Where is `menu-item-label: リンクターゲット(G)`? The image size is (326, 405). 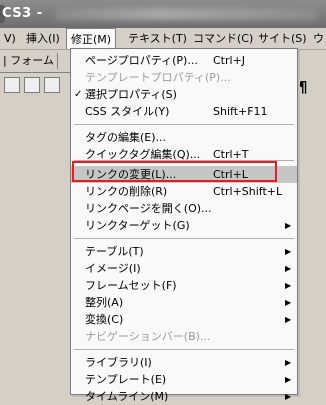
menu-item-label: リンクターゲット(G) is located at coordinates (137, 225).